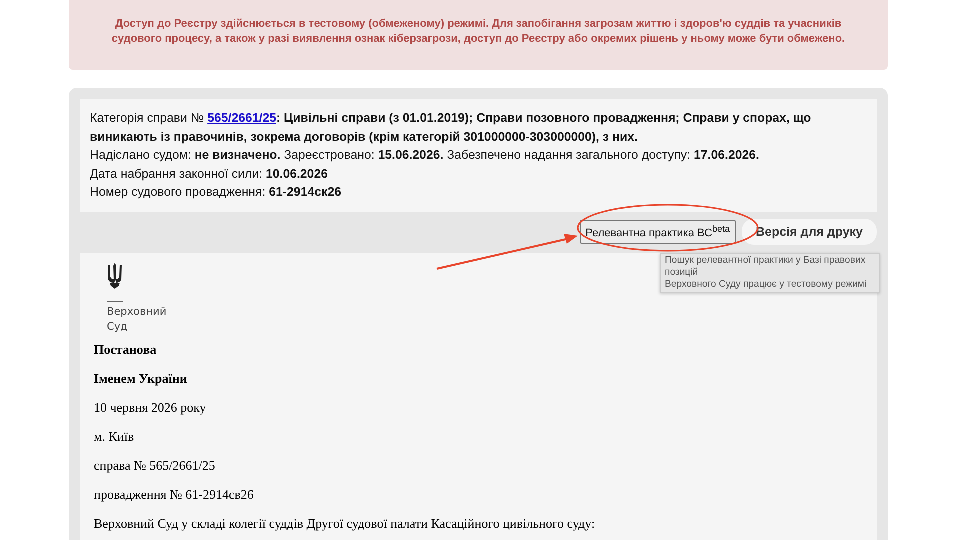 Image resolution: width=960 pixels, height=540 pixels. What do you see at coordinates (658, 232) in the screenshot?
I see `relevant-practice-button: Релевантна практика ВС$^{beta}$` at bounding box center [658, 232].